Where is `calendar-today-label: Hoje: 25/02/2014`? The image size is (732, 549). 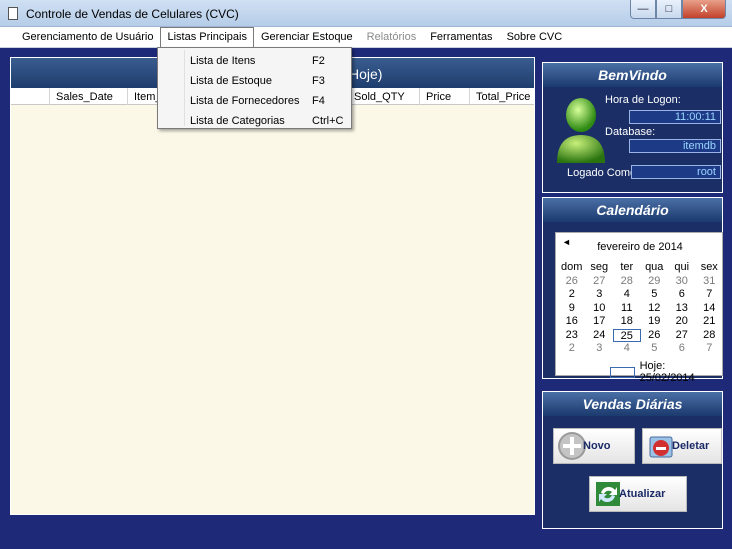 calendar-today-label: Hoje: 25/02/2014 is located at coordinates (667, 372).